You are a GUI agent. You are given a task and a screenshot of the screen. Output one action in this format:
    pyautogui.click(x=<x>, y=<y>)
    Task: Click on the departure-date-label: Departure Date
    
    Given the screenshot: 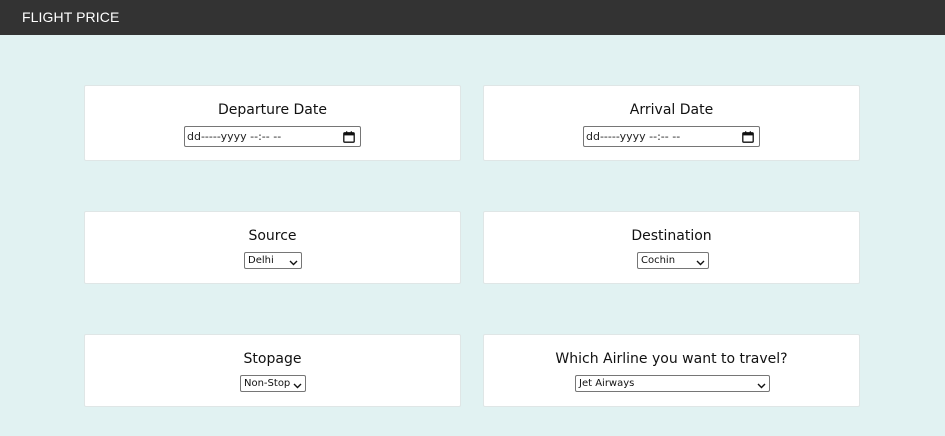 What is the action you would take?
    pyautogui.click(x=272, y=110)
    